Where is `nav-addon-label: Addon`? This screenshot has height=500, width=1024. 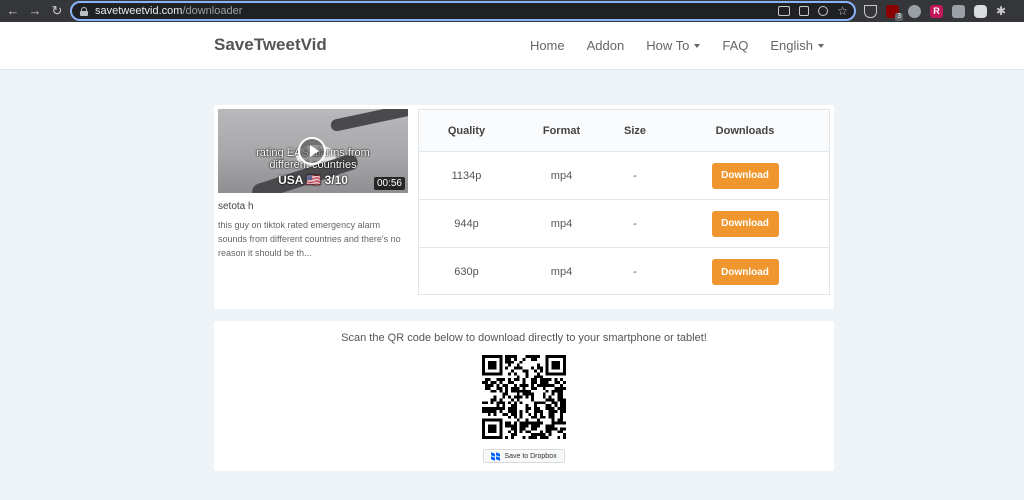
nav-addon-label: Addon is located at coordinates (605, 45).